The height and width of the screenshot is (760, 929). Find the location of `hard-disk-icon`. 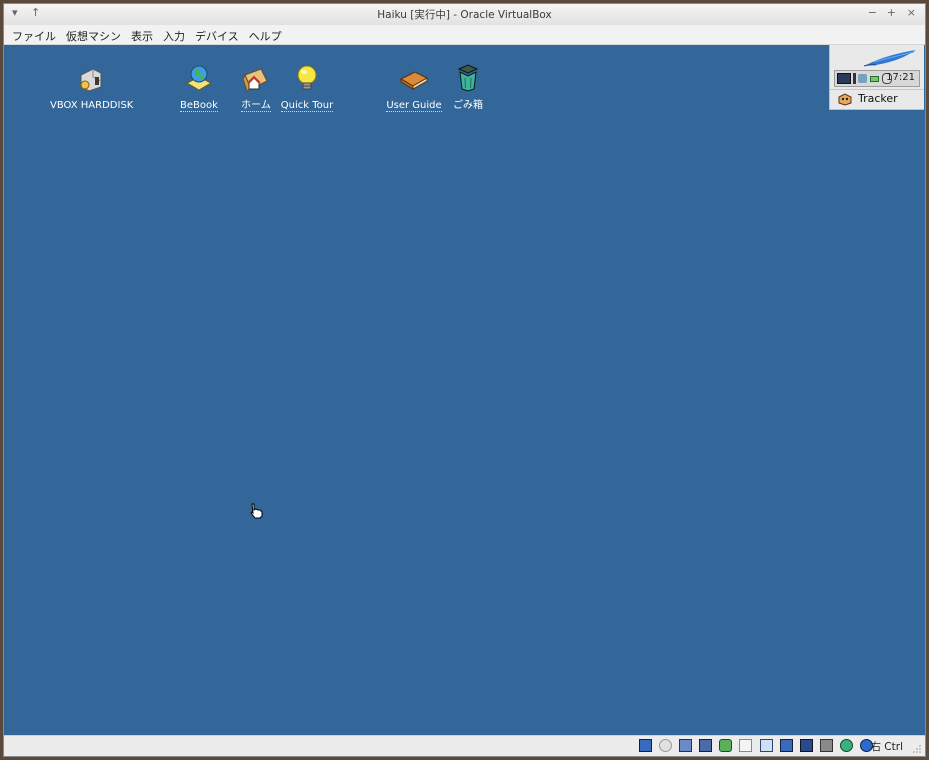

hard-disk-icon is located at coordinates (645, 745).